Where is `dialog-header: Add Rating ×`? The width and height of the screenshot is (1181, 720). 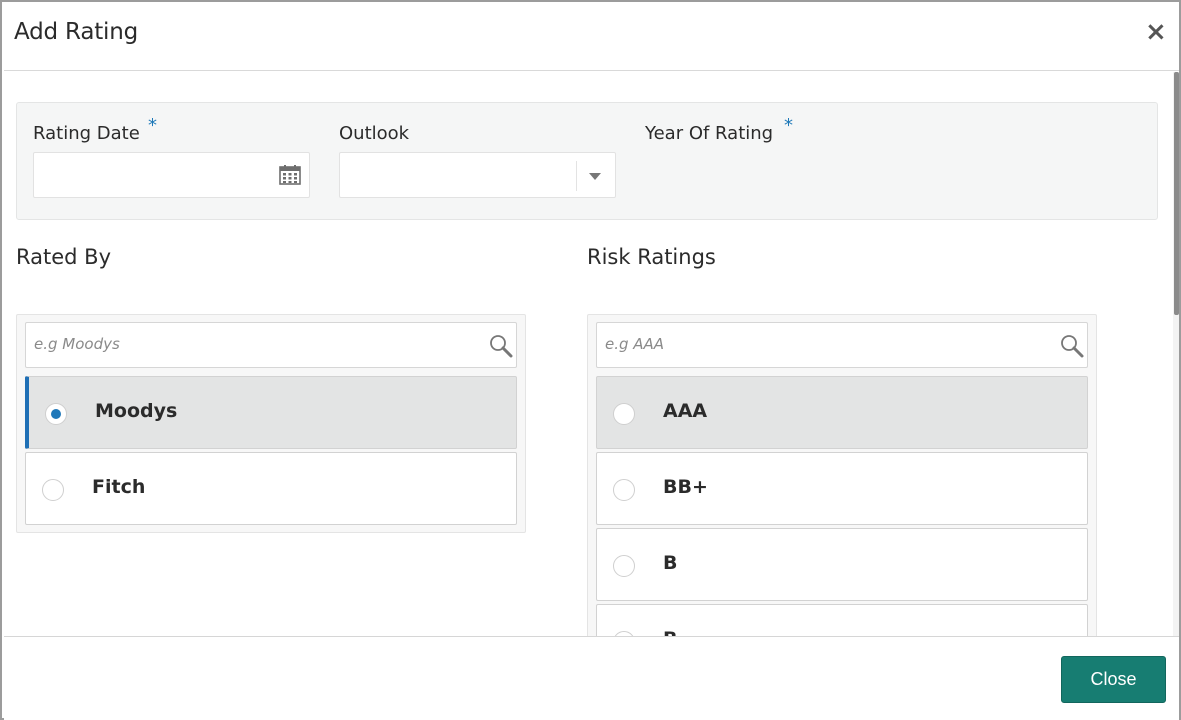 dialog-header: Add Rating × is located at coordinates (591, 37).